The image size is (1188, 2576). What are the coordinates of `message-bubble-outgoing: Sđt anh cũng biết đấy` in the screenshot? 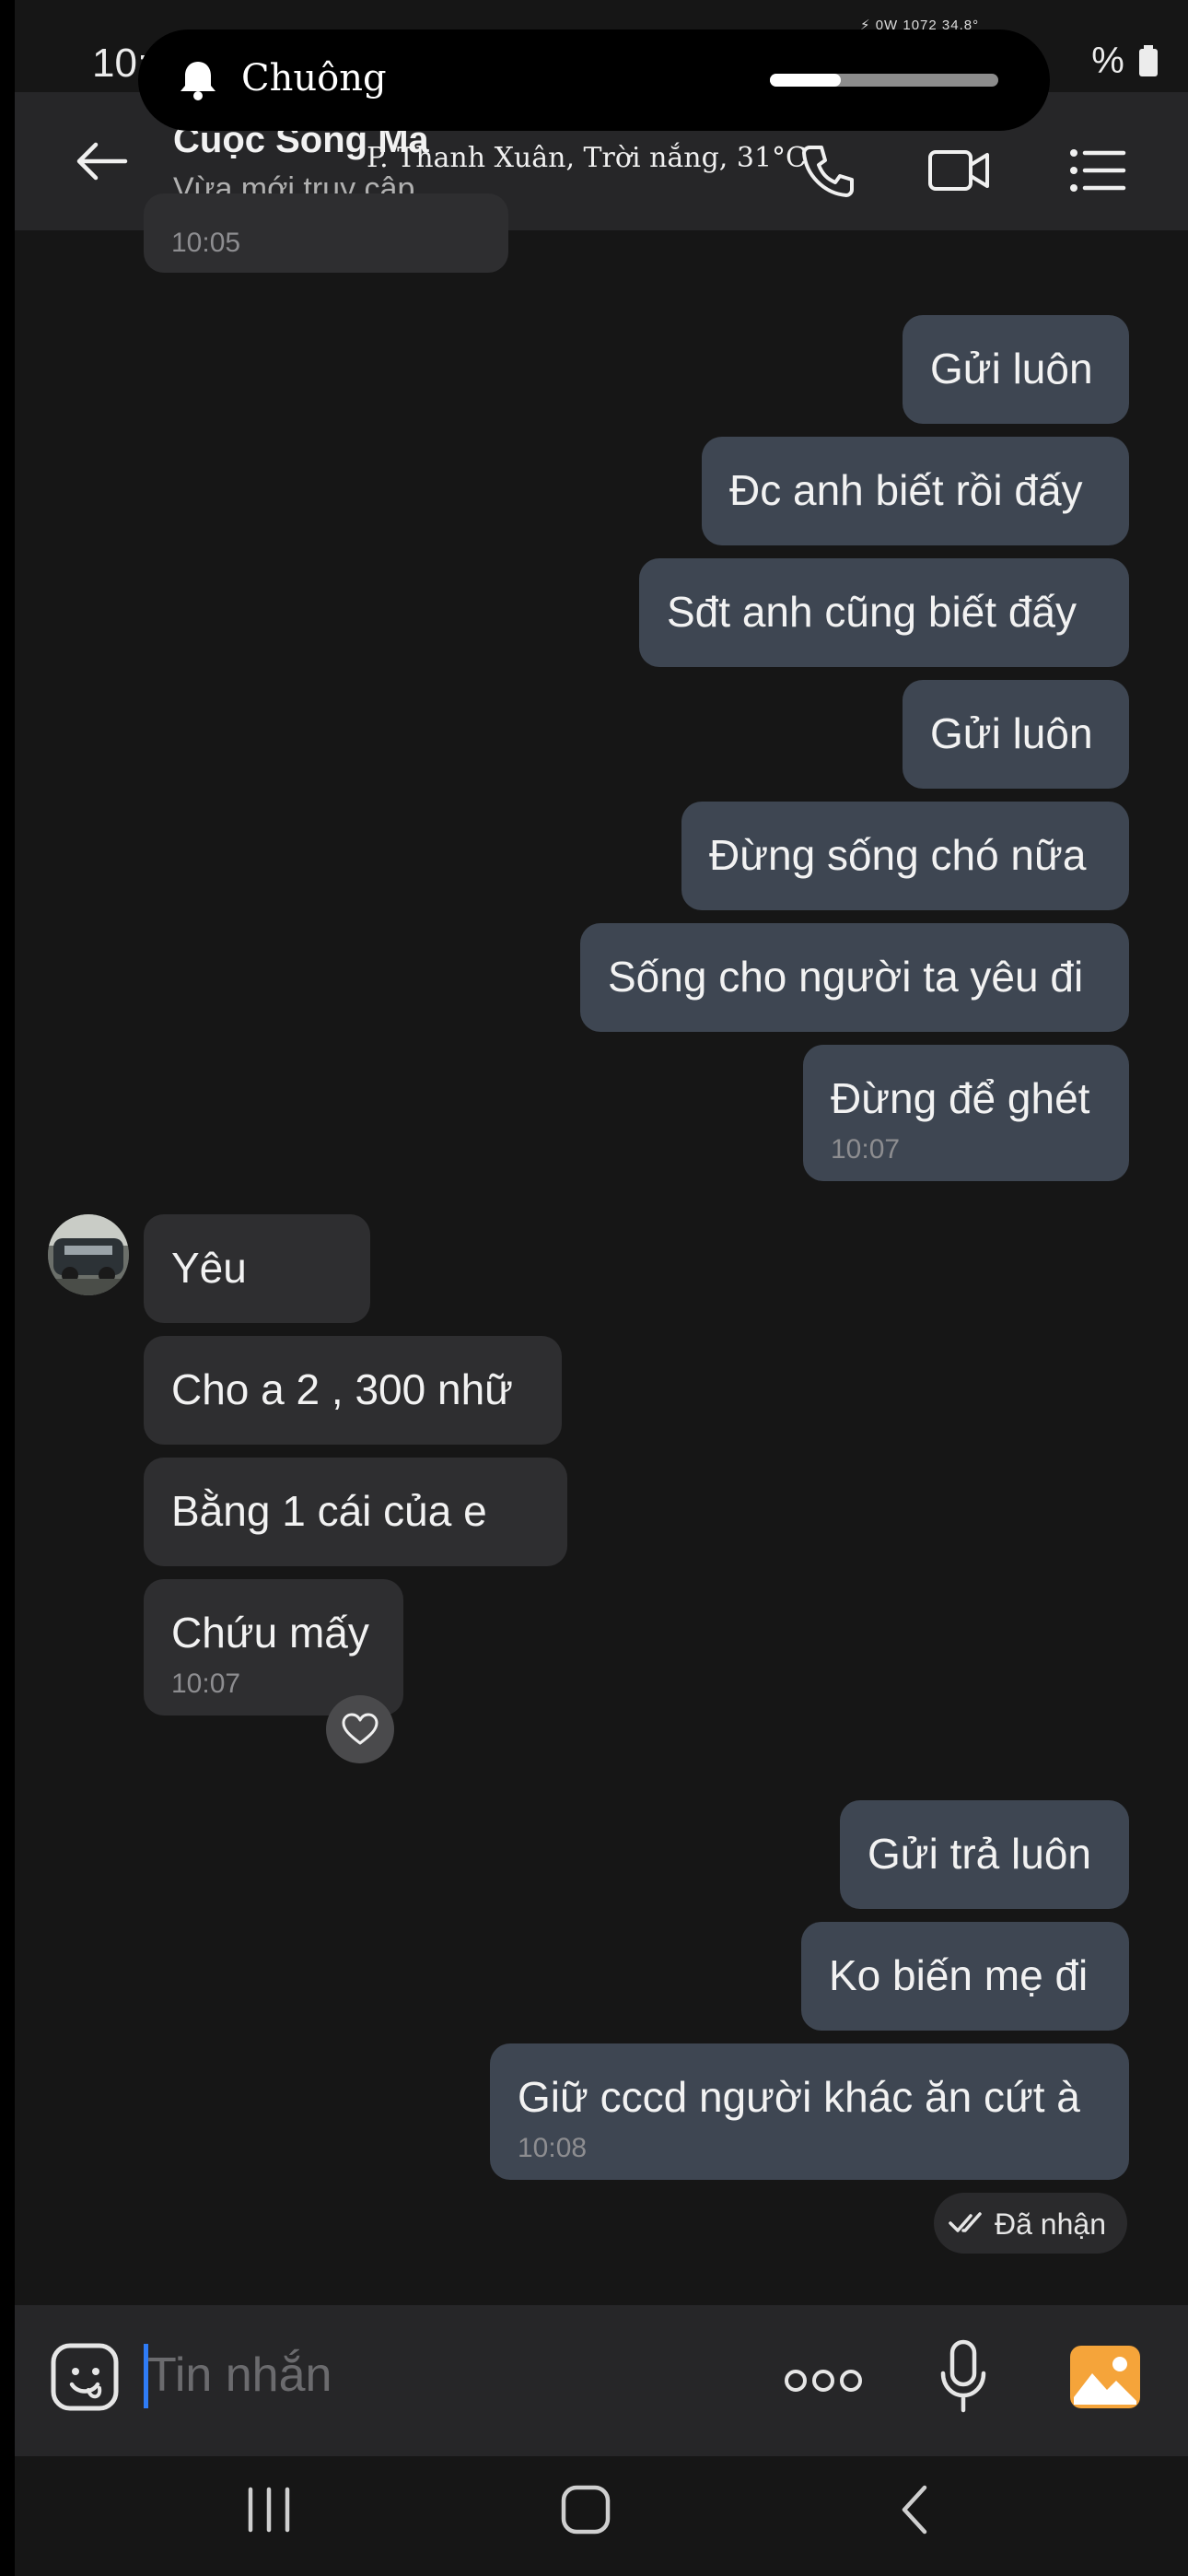 It's located at (884, 612).